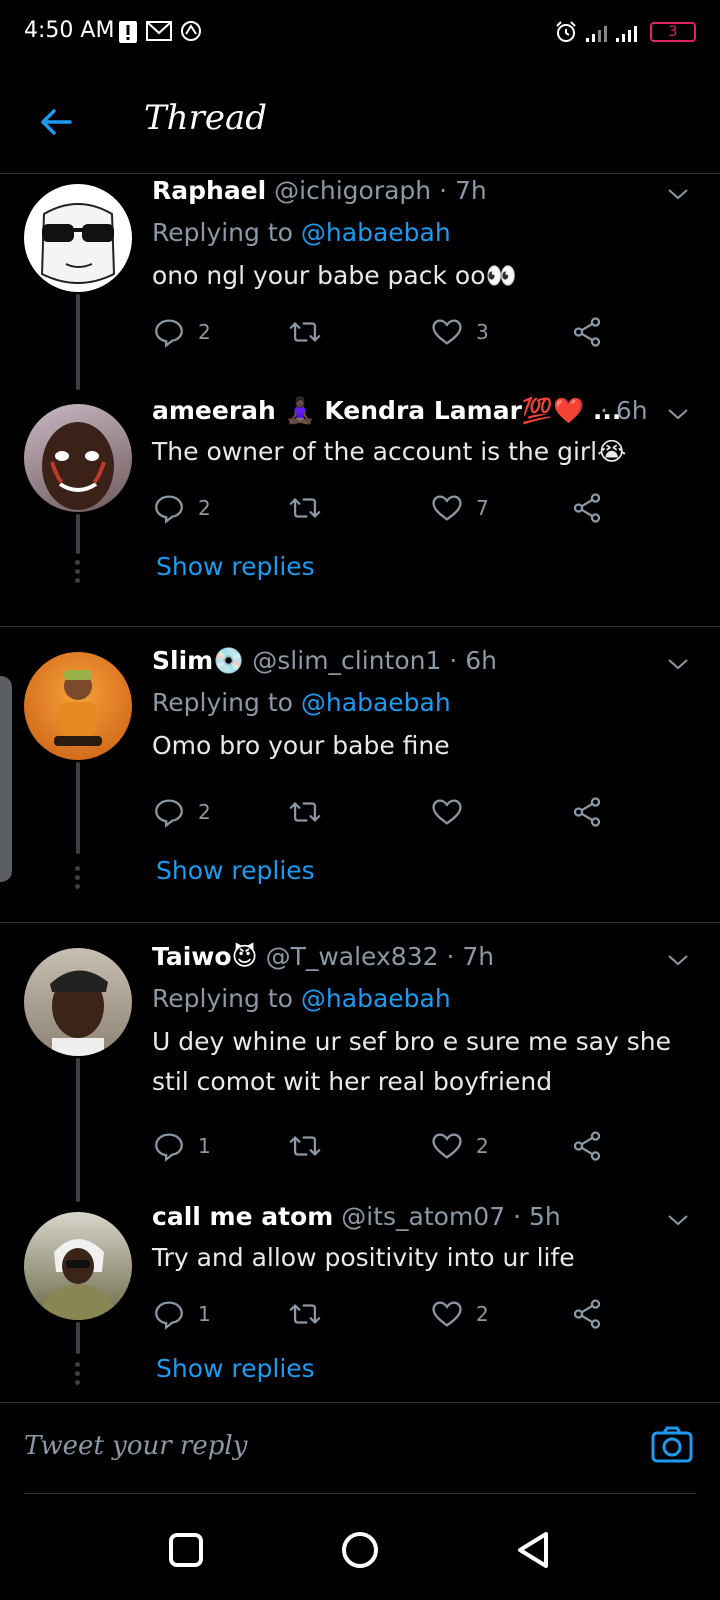  Describe the element at coordinates (453, 812) in the screenshot. I see `like-button` at that location.